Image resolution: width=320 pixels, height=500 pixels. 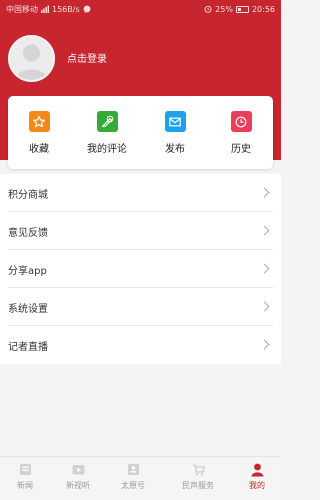 What do you see at coordinates (133, 485) in the screenshot?
I see `tab-label: 太原号` at bounding box center [133, 485].